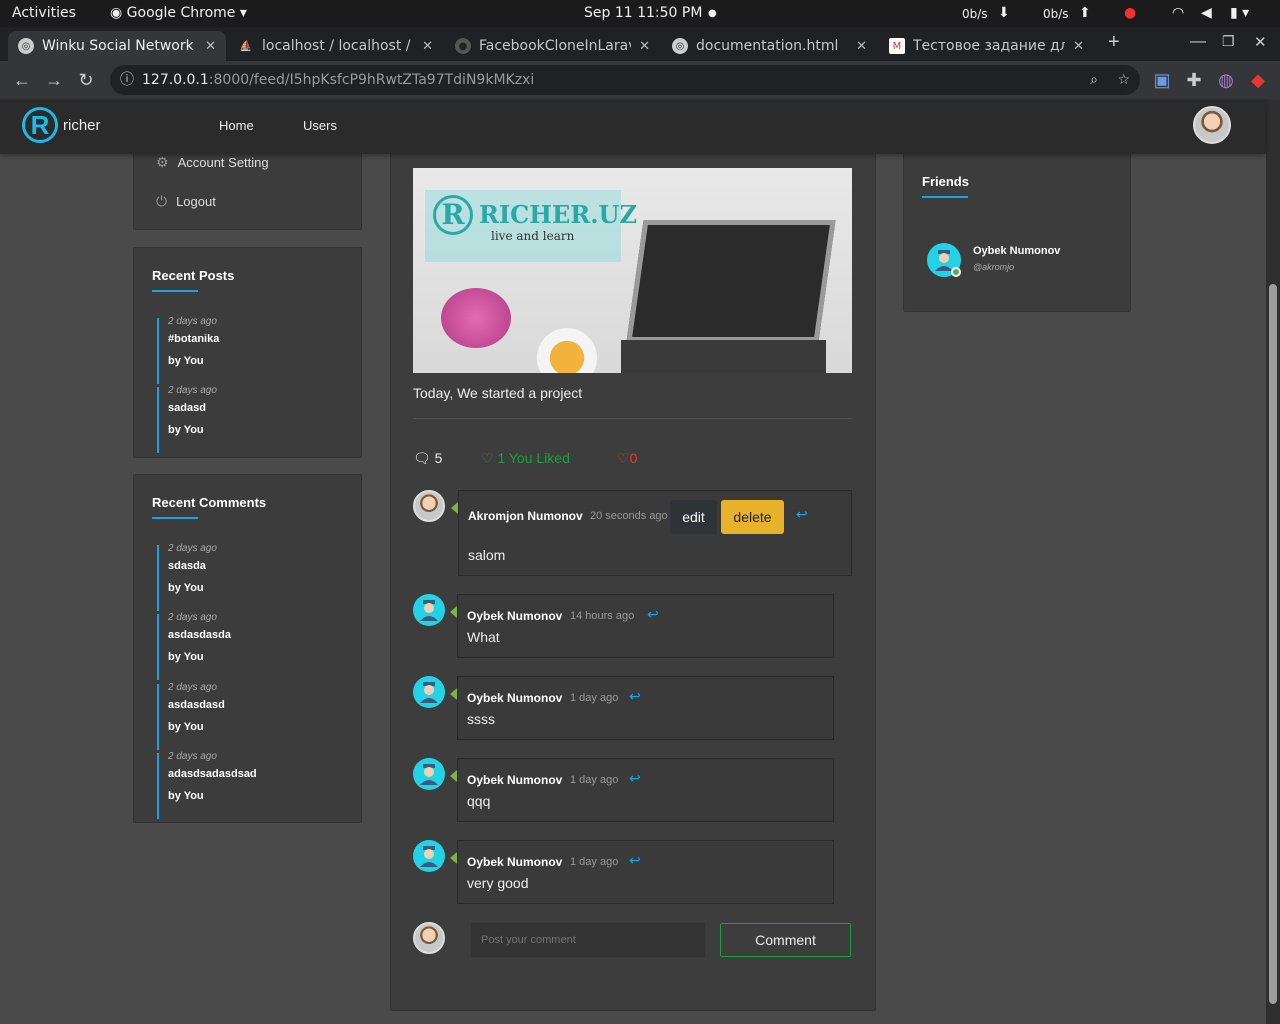 The height and width of the screenshot is (1024, 1280). I want to click on item-title: asdasdasd, so click(196, 705).